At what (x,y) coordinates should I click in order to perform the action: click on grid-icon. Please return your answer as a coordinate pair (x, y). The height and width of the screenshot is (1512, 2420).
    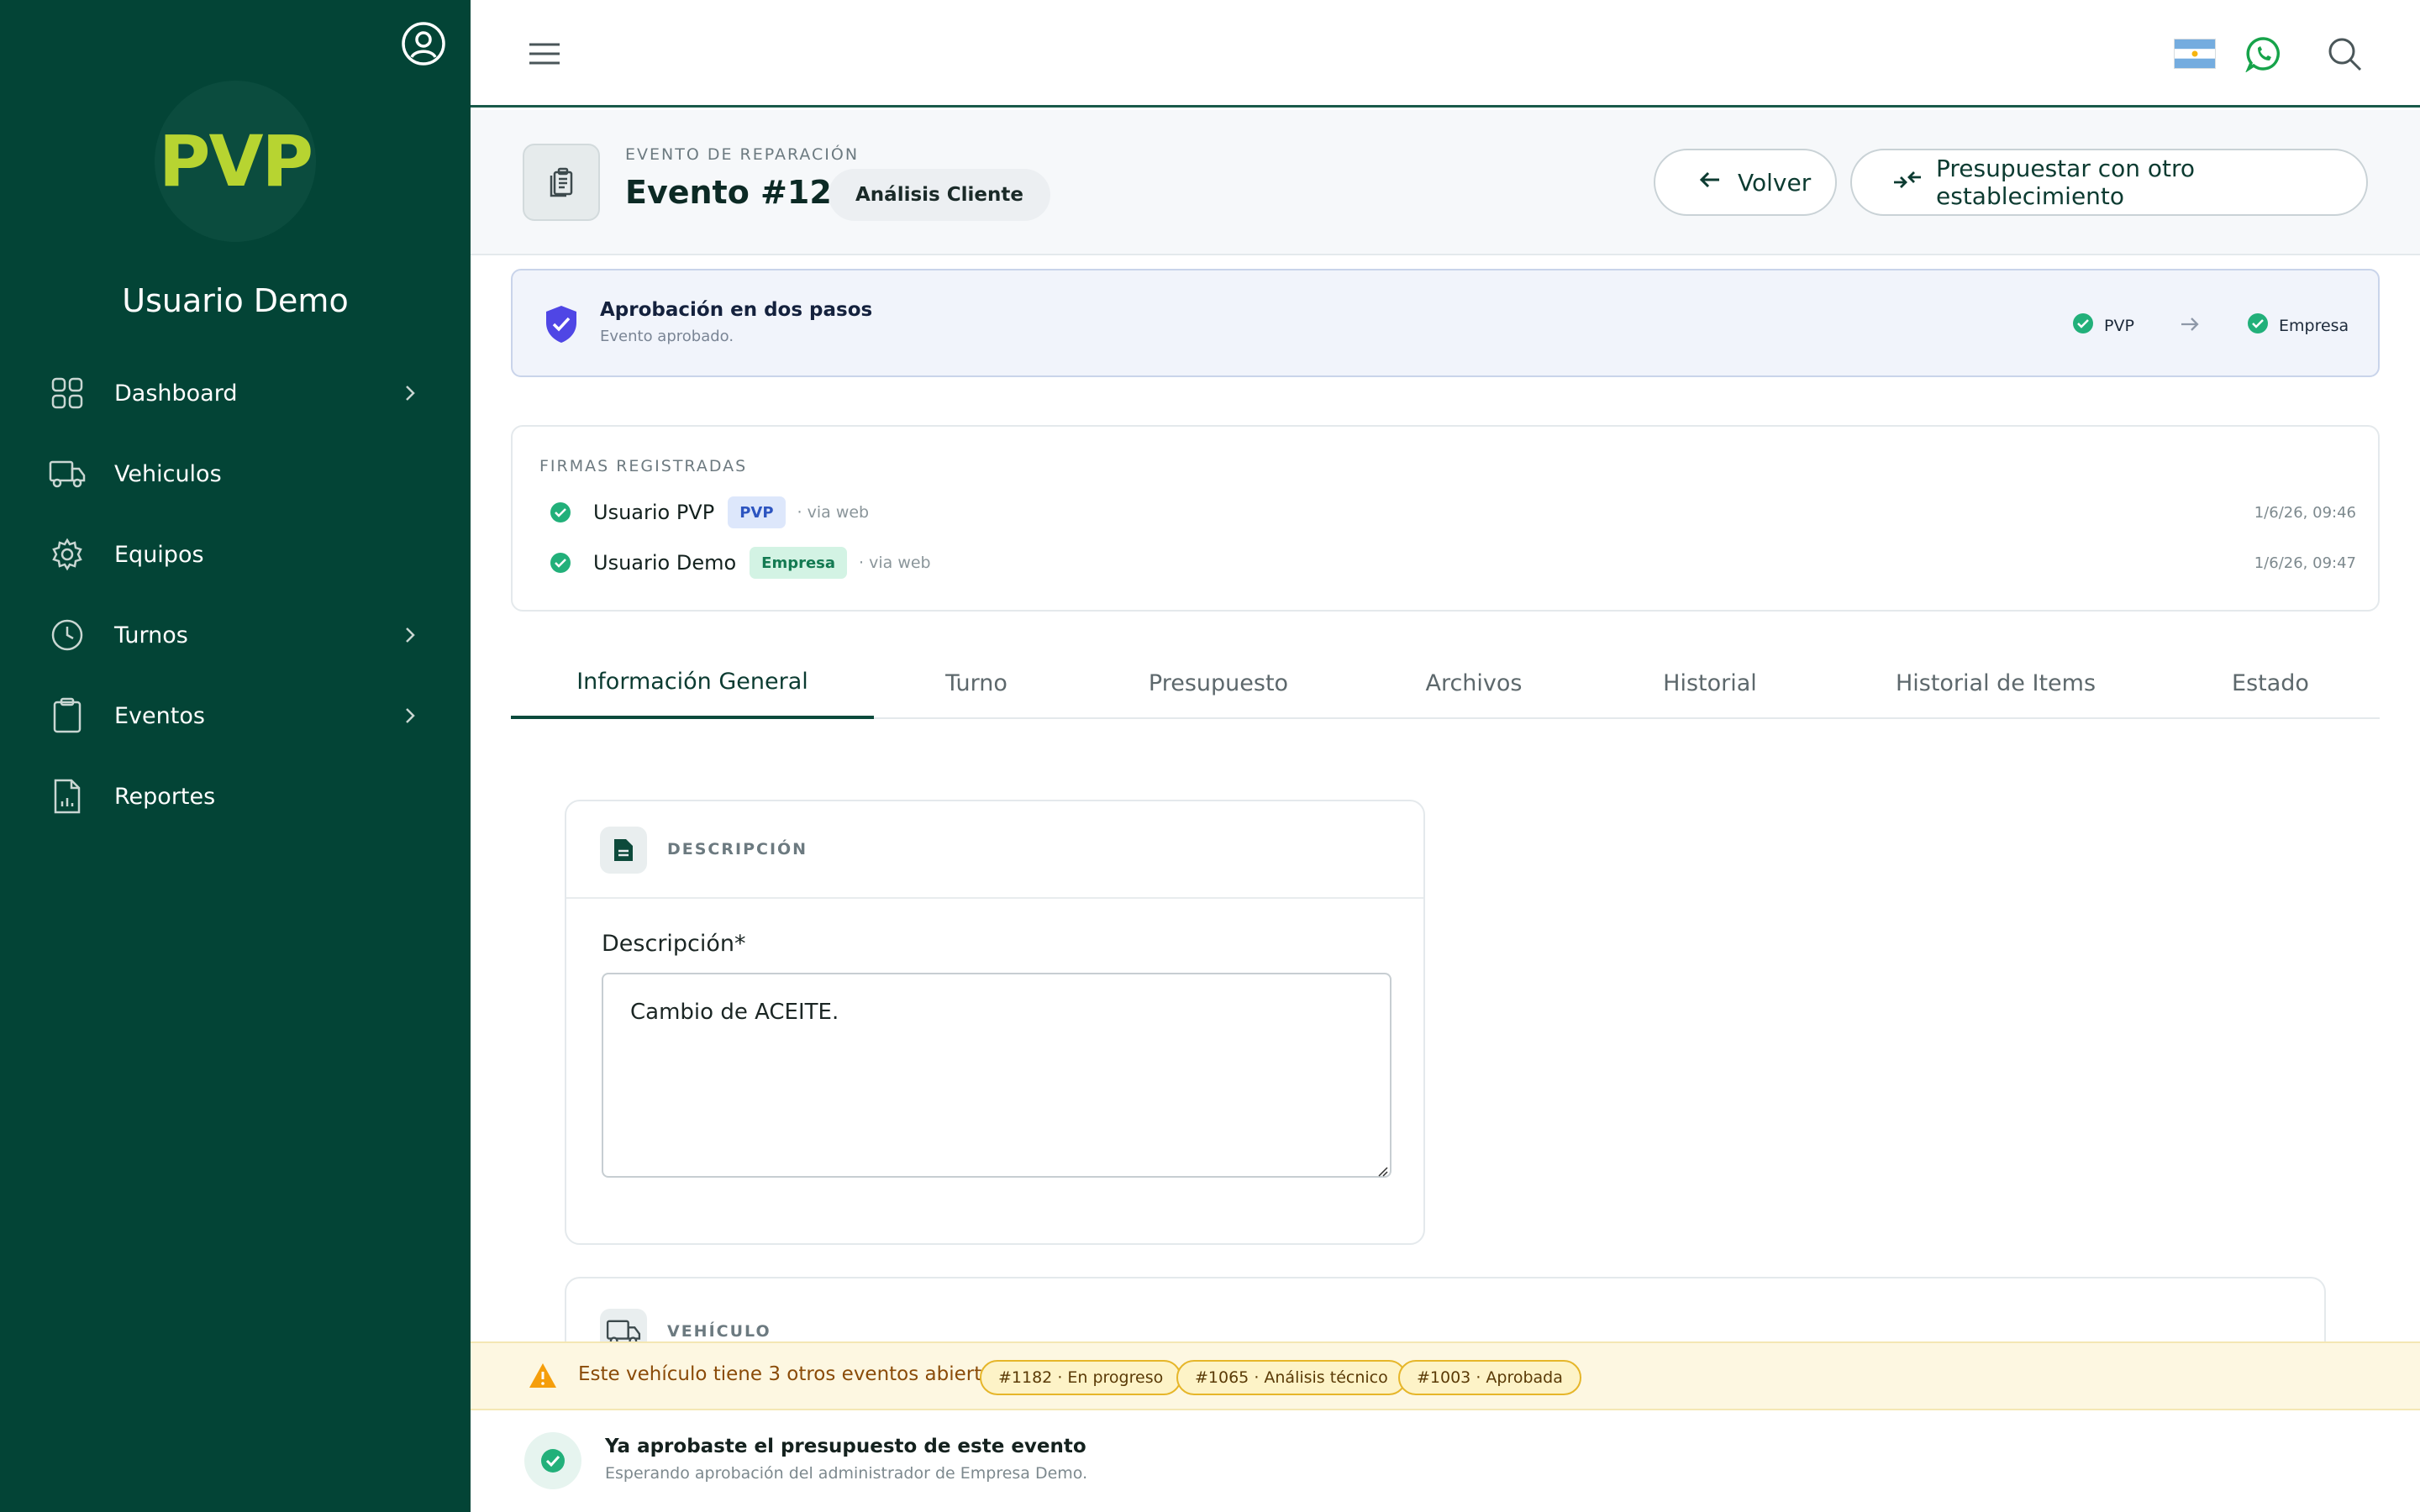
    Looking at the image, I should click on (67, 393).